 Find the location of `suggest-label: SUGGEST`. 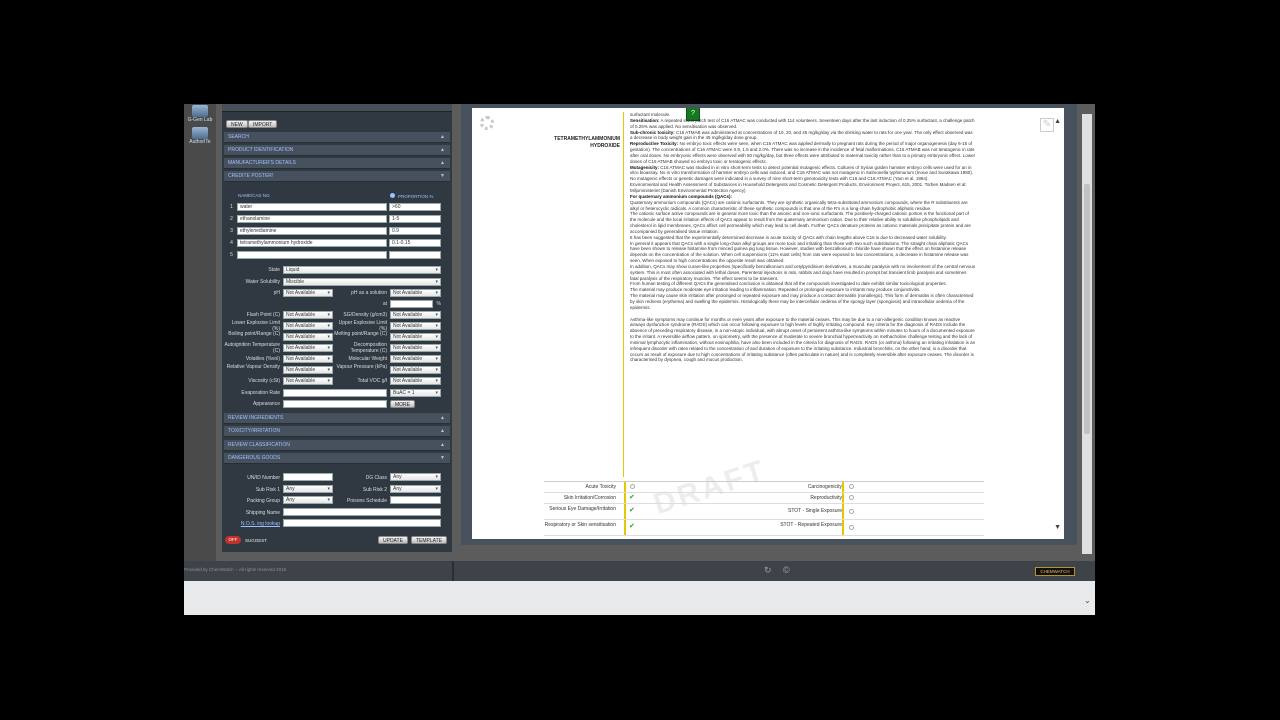

suggest-label: SUGGEST is located at coordinates (256, 540).